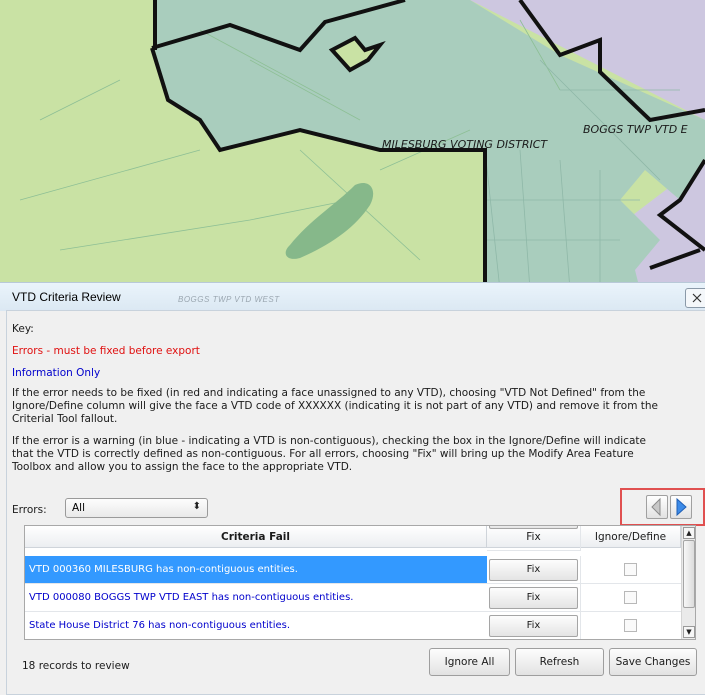 The width and height of the screenshot is (705, 695). What do you see at coordinates (76, 666) in the screenshot?
I see `records-count: 18 records to review` at bounding box center [76, 666].